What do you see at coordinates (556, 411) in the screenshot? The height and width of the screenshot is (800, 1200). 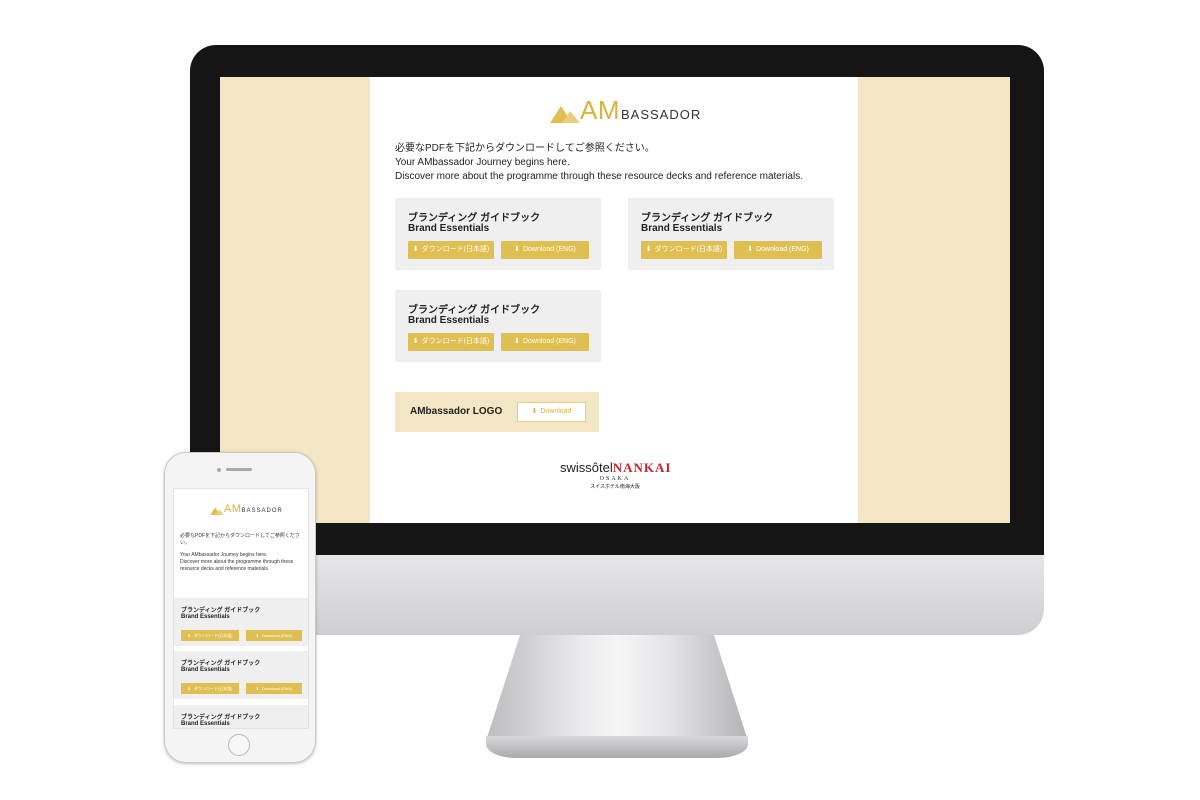 I see `logo-download-button-label: Download` at bounding box center [556, 411].